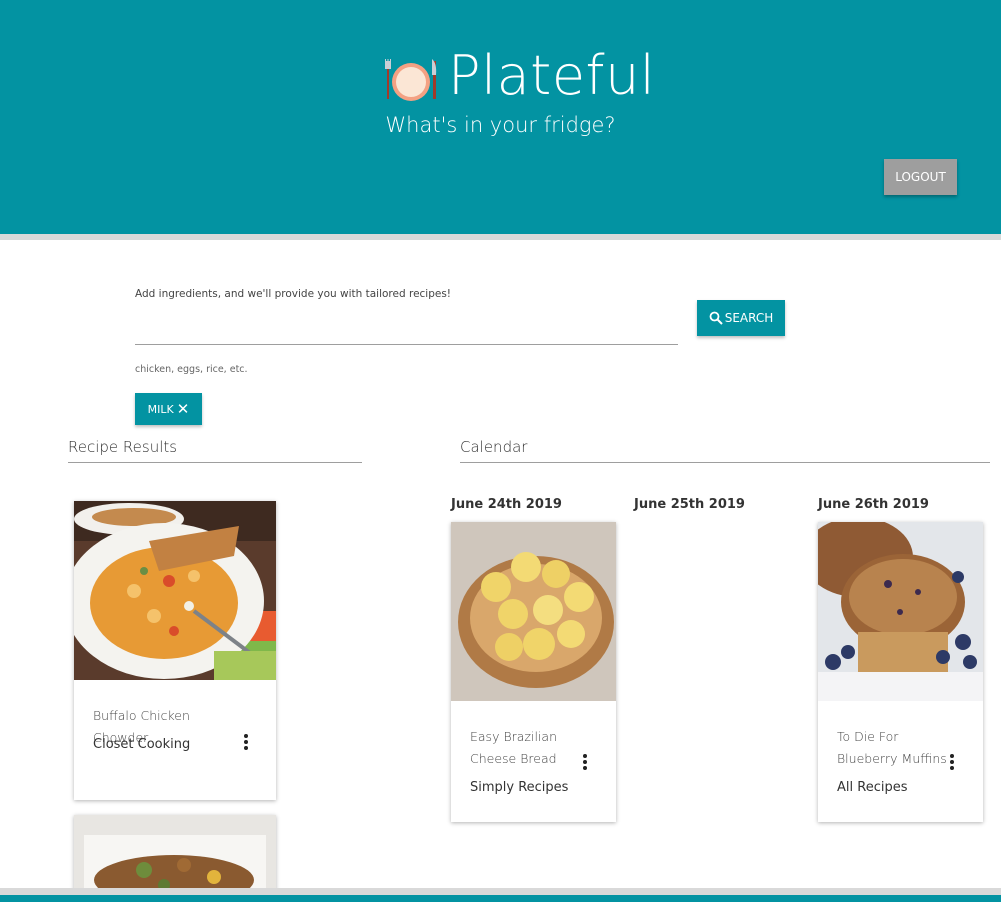 Image resolution: width=1001 pixels, height=902 pixels. Describe the element at coordinates (506, 504) in the screenshot. I see `calendar-day-date: June 24th 2019` at that location.